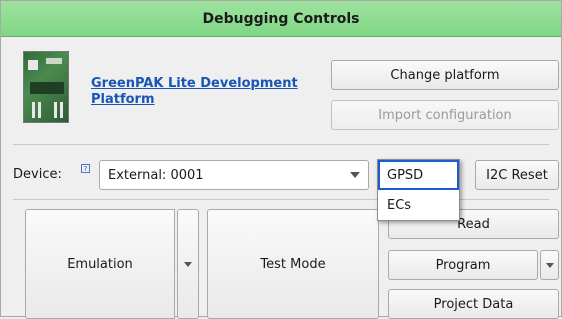 The height and width of the screenshot is (319, 562). Describe the element at coordinates (418, 205) in the screenshot. I see `menu-item-ecs: ECs` at that location.